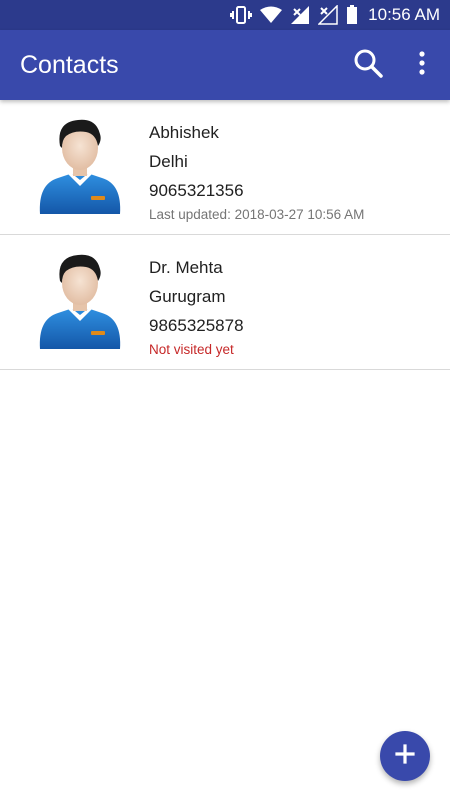 The height and width of the screenshot is (800, 450). I want to click on contact-city: Delhi, so click(168, 161).